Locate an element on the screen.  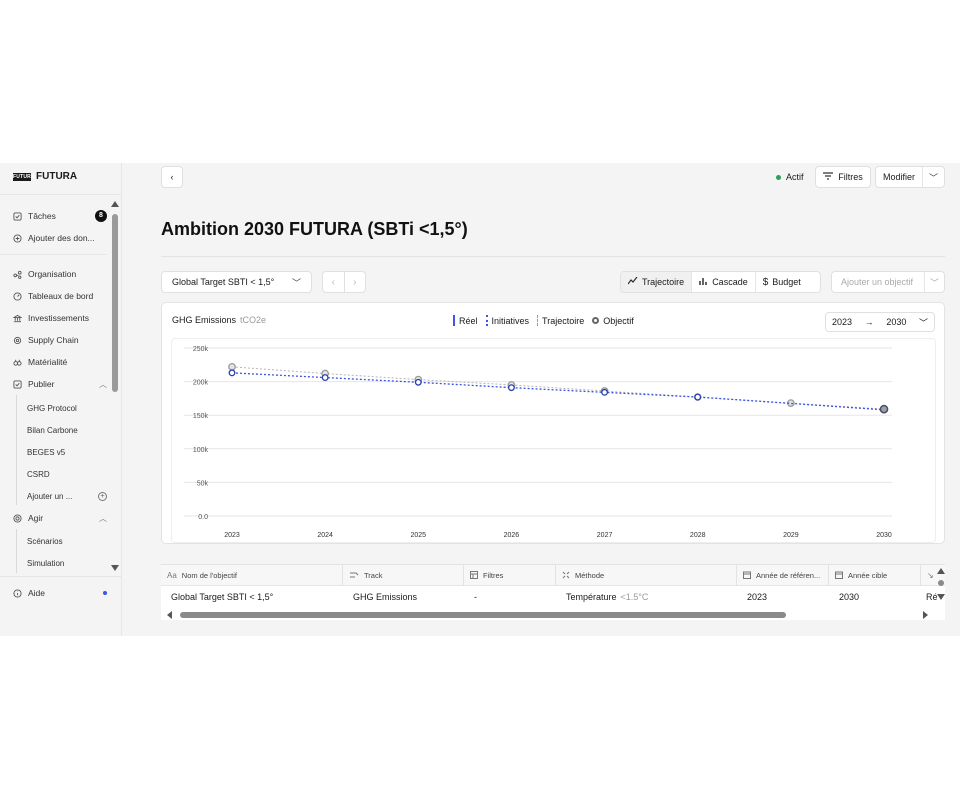
back-button: ‹ is located at coordinates (172, 177).